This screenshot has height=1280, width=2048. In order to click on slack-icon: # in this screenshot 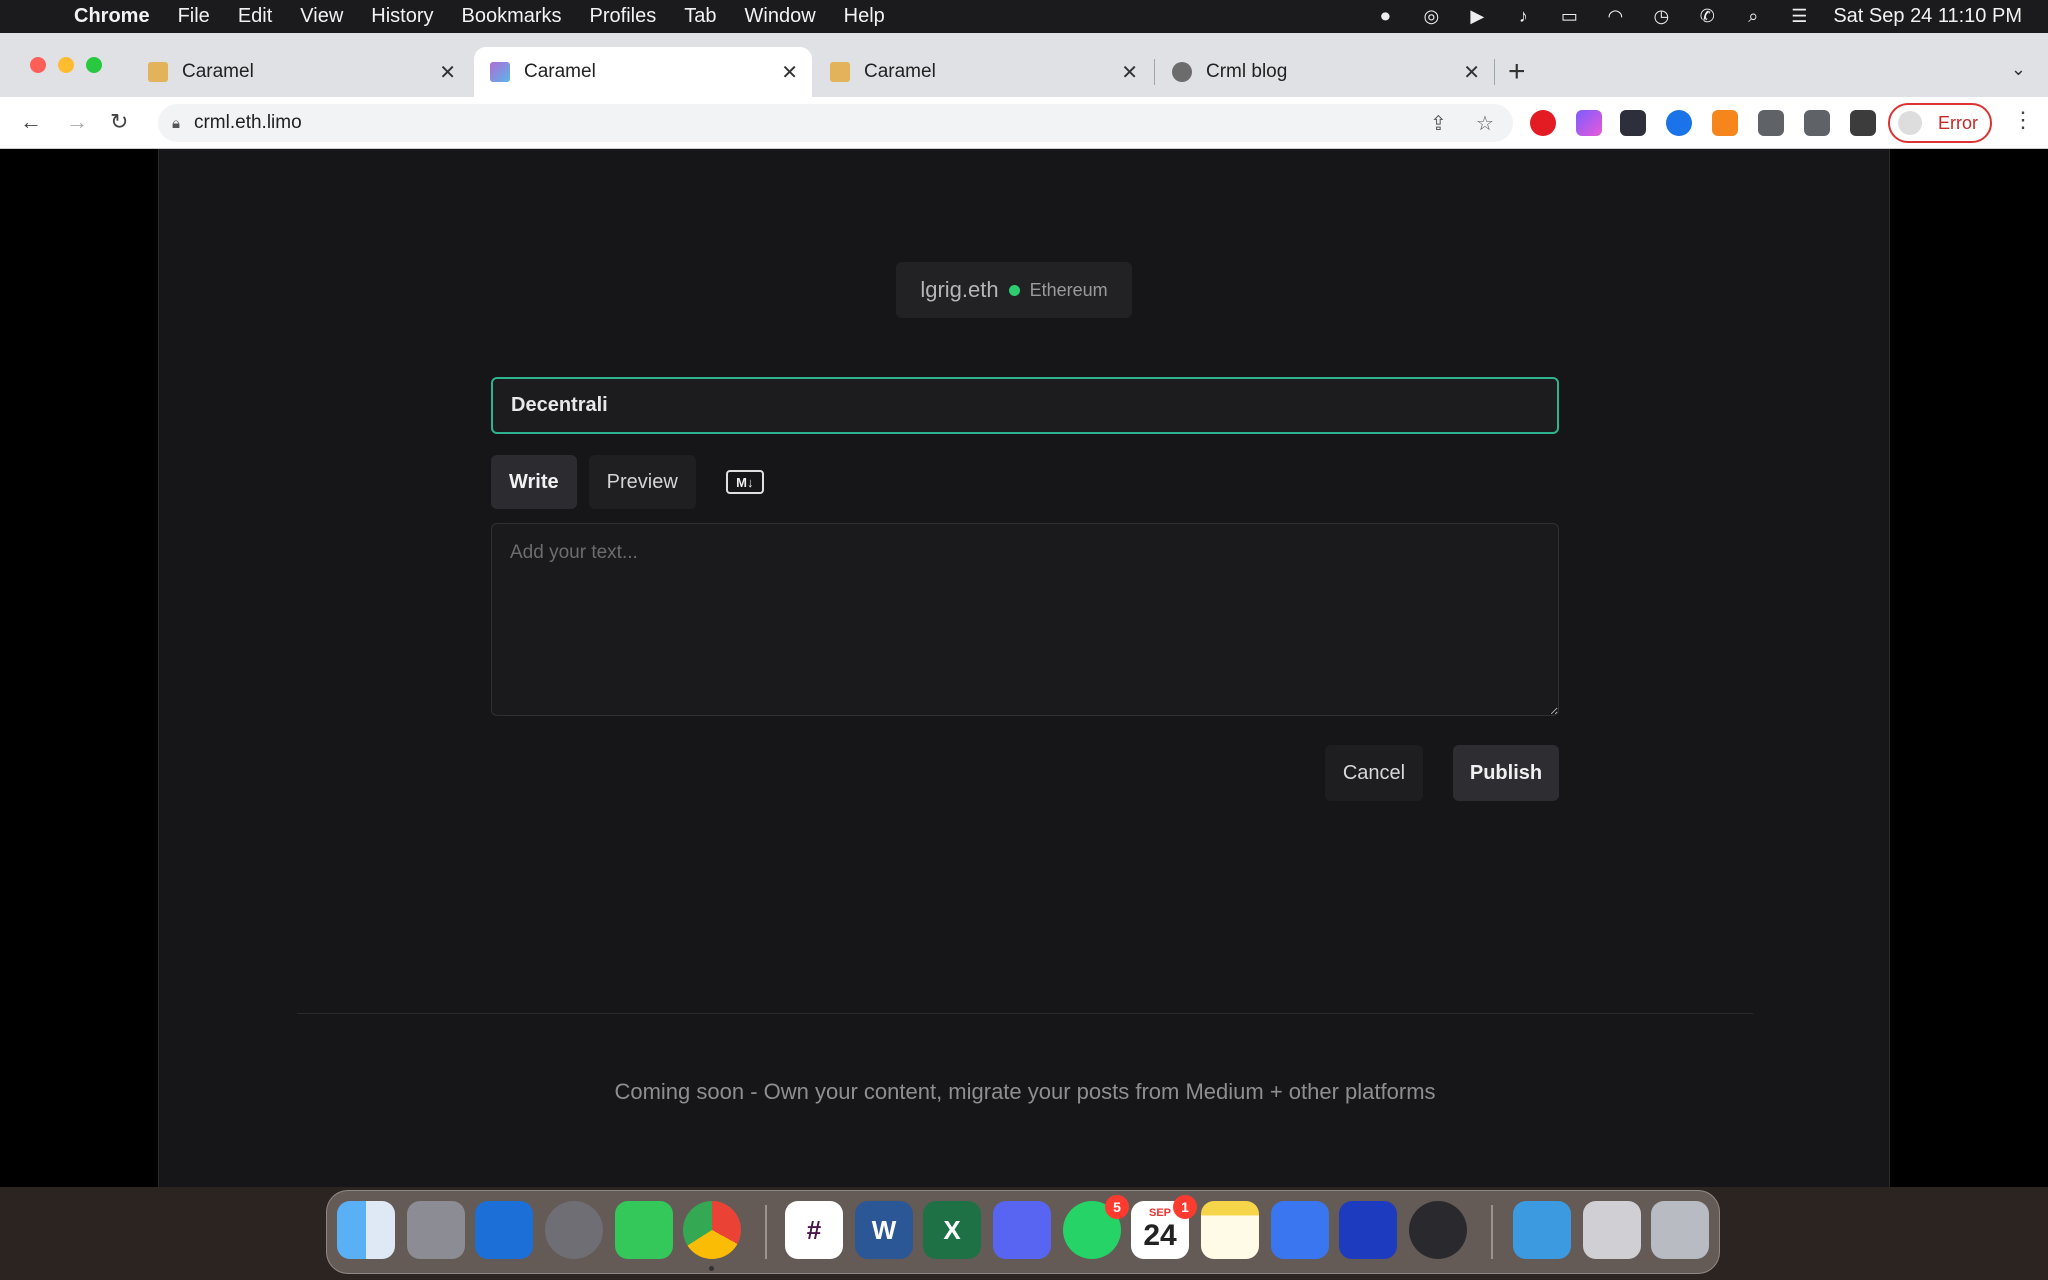, I will do `click(814, 1230)`.